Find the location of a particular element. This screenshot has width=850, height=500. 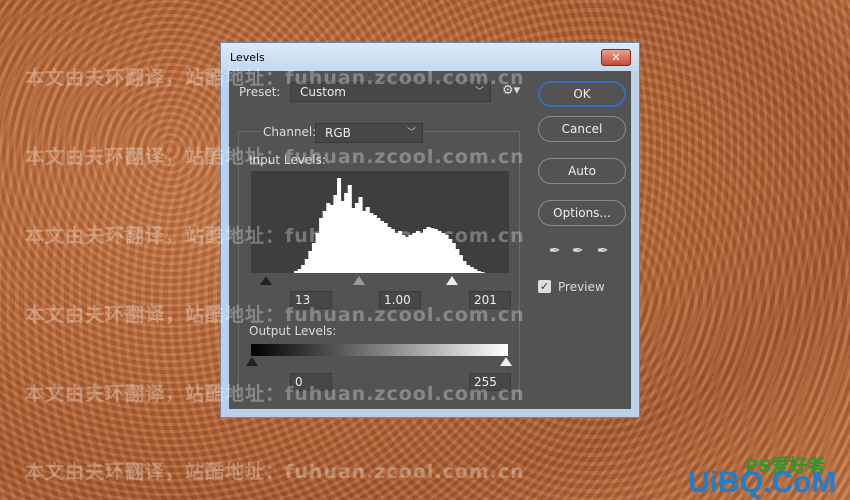

preset-label: Preset: is located at coordinates (260, 92).